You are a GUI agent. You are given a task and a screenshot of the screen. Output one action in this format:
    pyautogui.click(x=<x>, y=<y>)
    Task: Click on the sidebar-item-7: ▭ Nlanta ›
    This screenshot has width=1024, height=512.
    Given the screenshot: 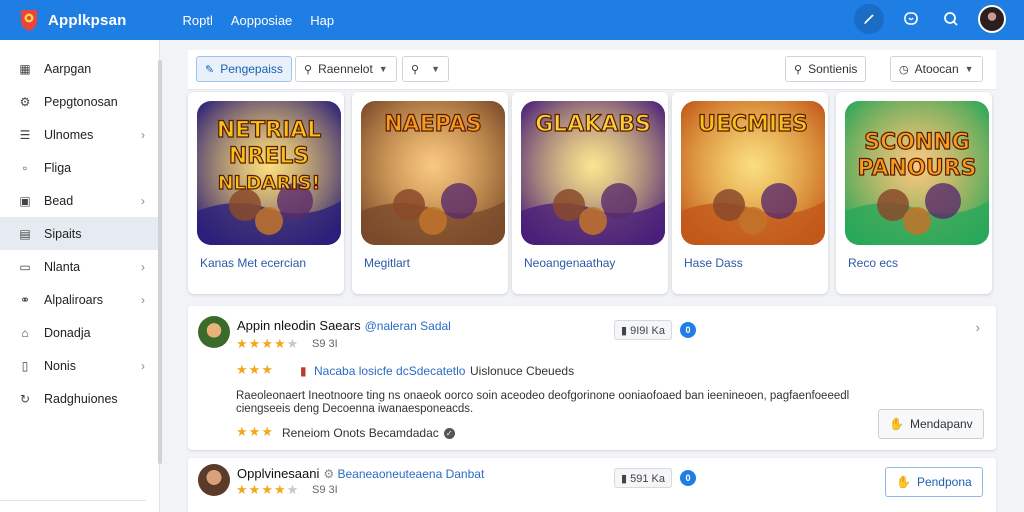 What is the action you would take?
    pyautogui.click(x=79, y=266)
    